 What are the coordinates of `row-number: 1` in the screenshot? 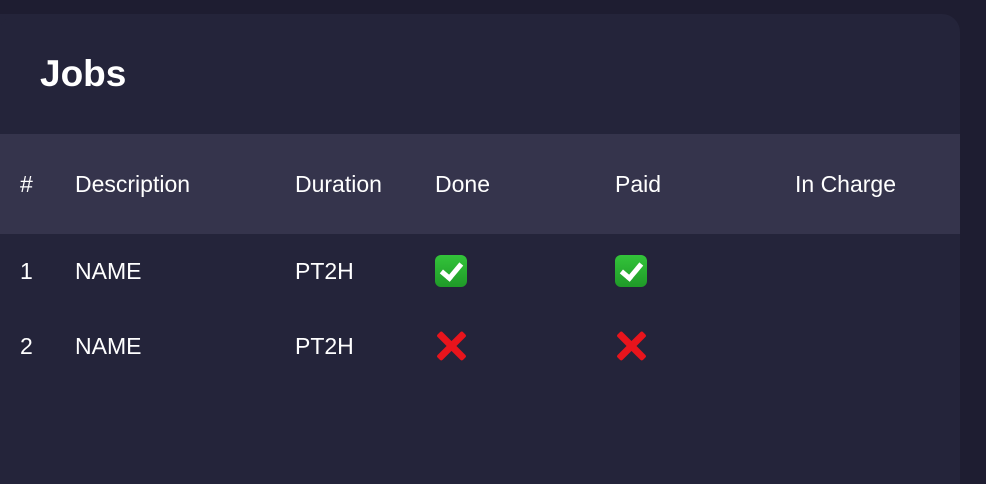 It's located at (26, 270).